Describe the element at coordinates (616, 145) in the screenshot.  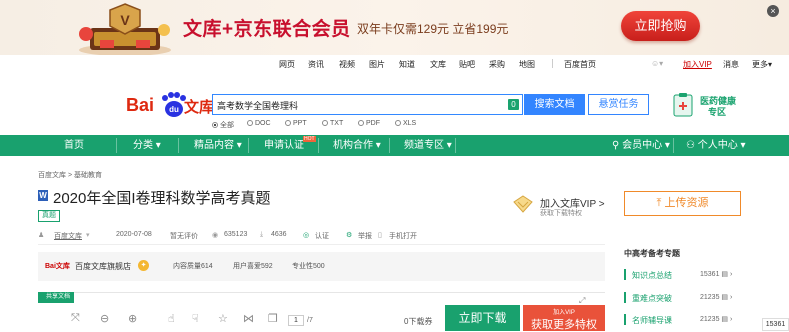
I see `pin-icon: ⚲` at that location.